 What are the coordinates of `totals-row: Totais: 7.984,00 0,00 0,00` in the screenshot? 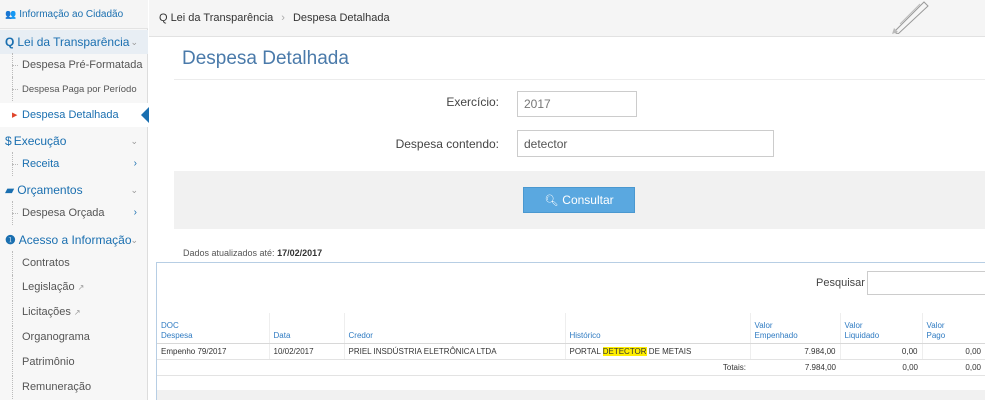 It's located at (571, 367).